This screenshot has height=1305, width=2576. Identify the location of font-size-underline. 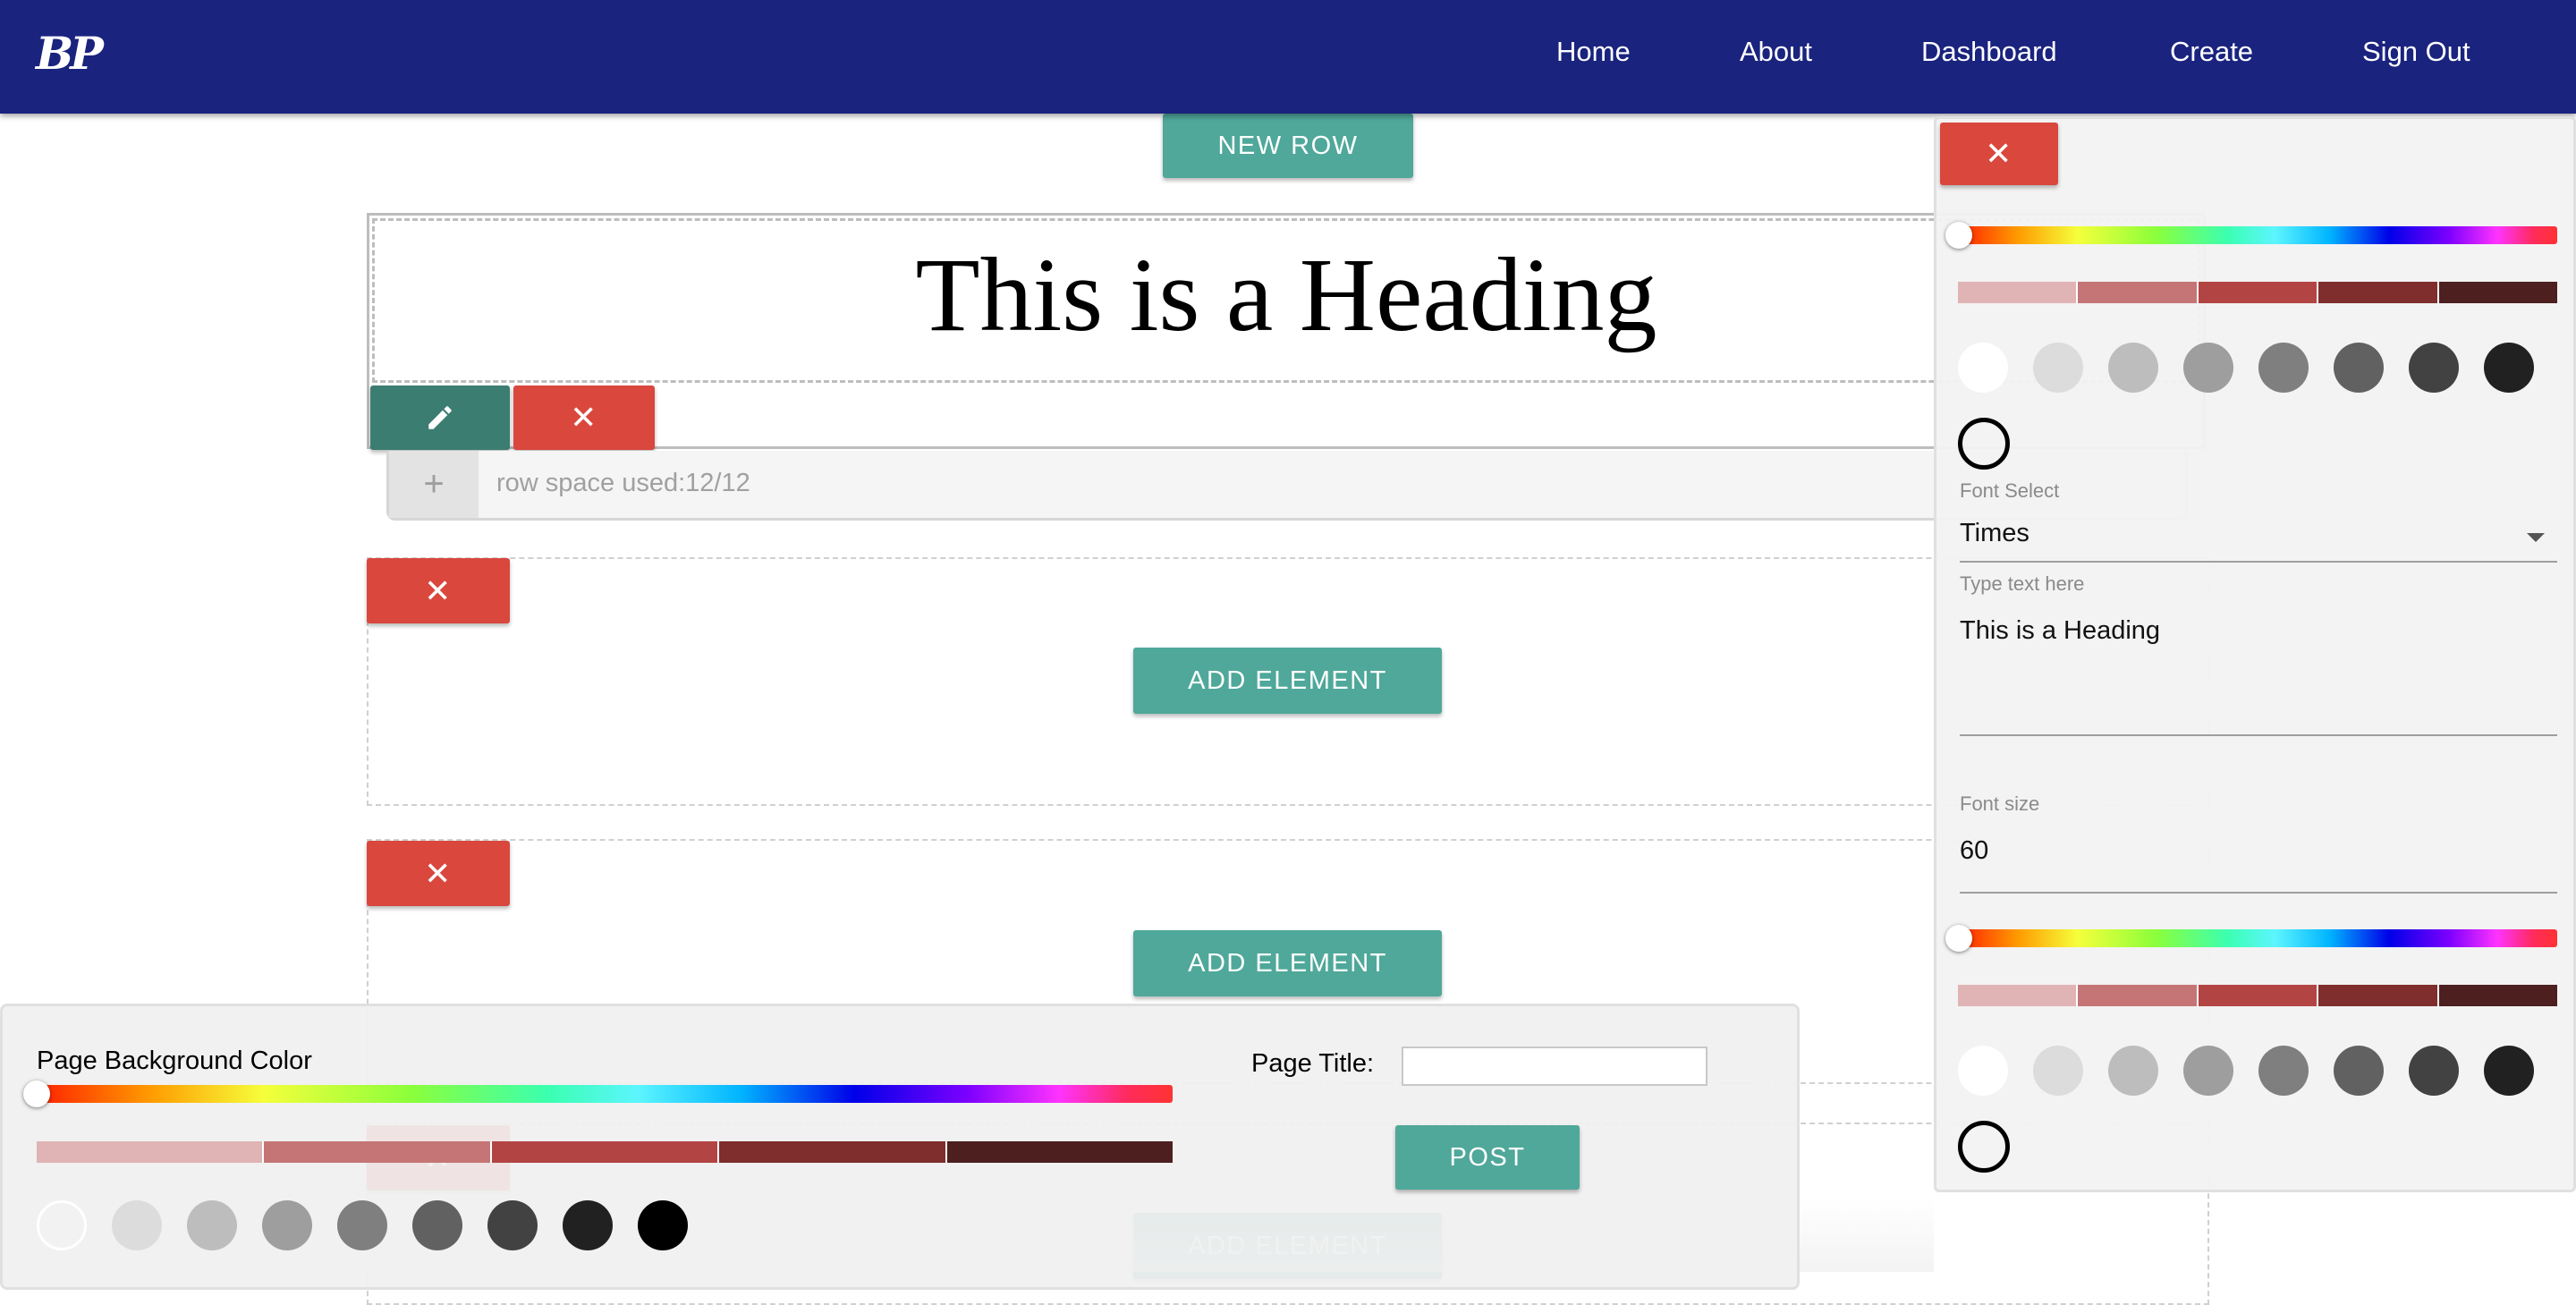
(2258, 893).